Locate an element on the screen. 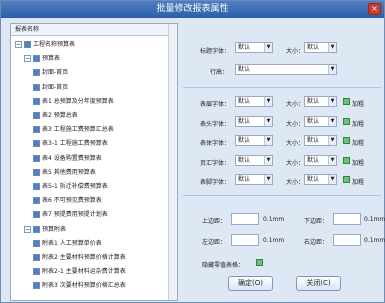  tree-node: − 预算附表 is located at coordinates (45, 229).